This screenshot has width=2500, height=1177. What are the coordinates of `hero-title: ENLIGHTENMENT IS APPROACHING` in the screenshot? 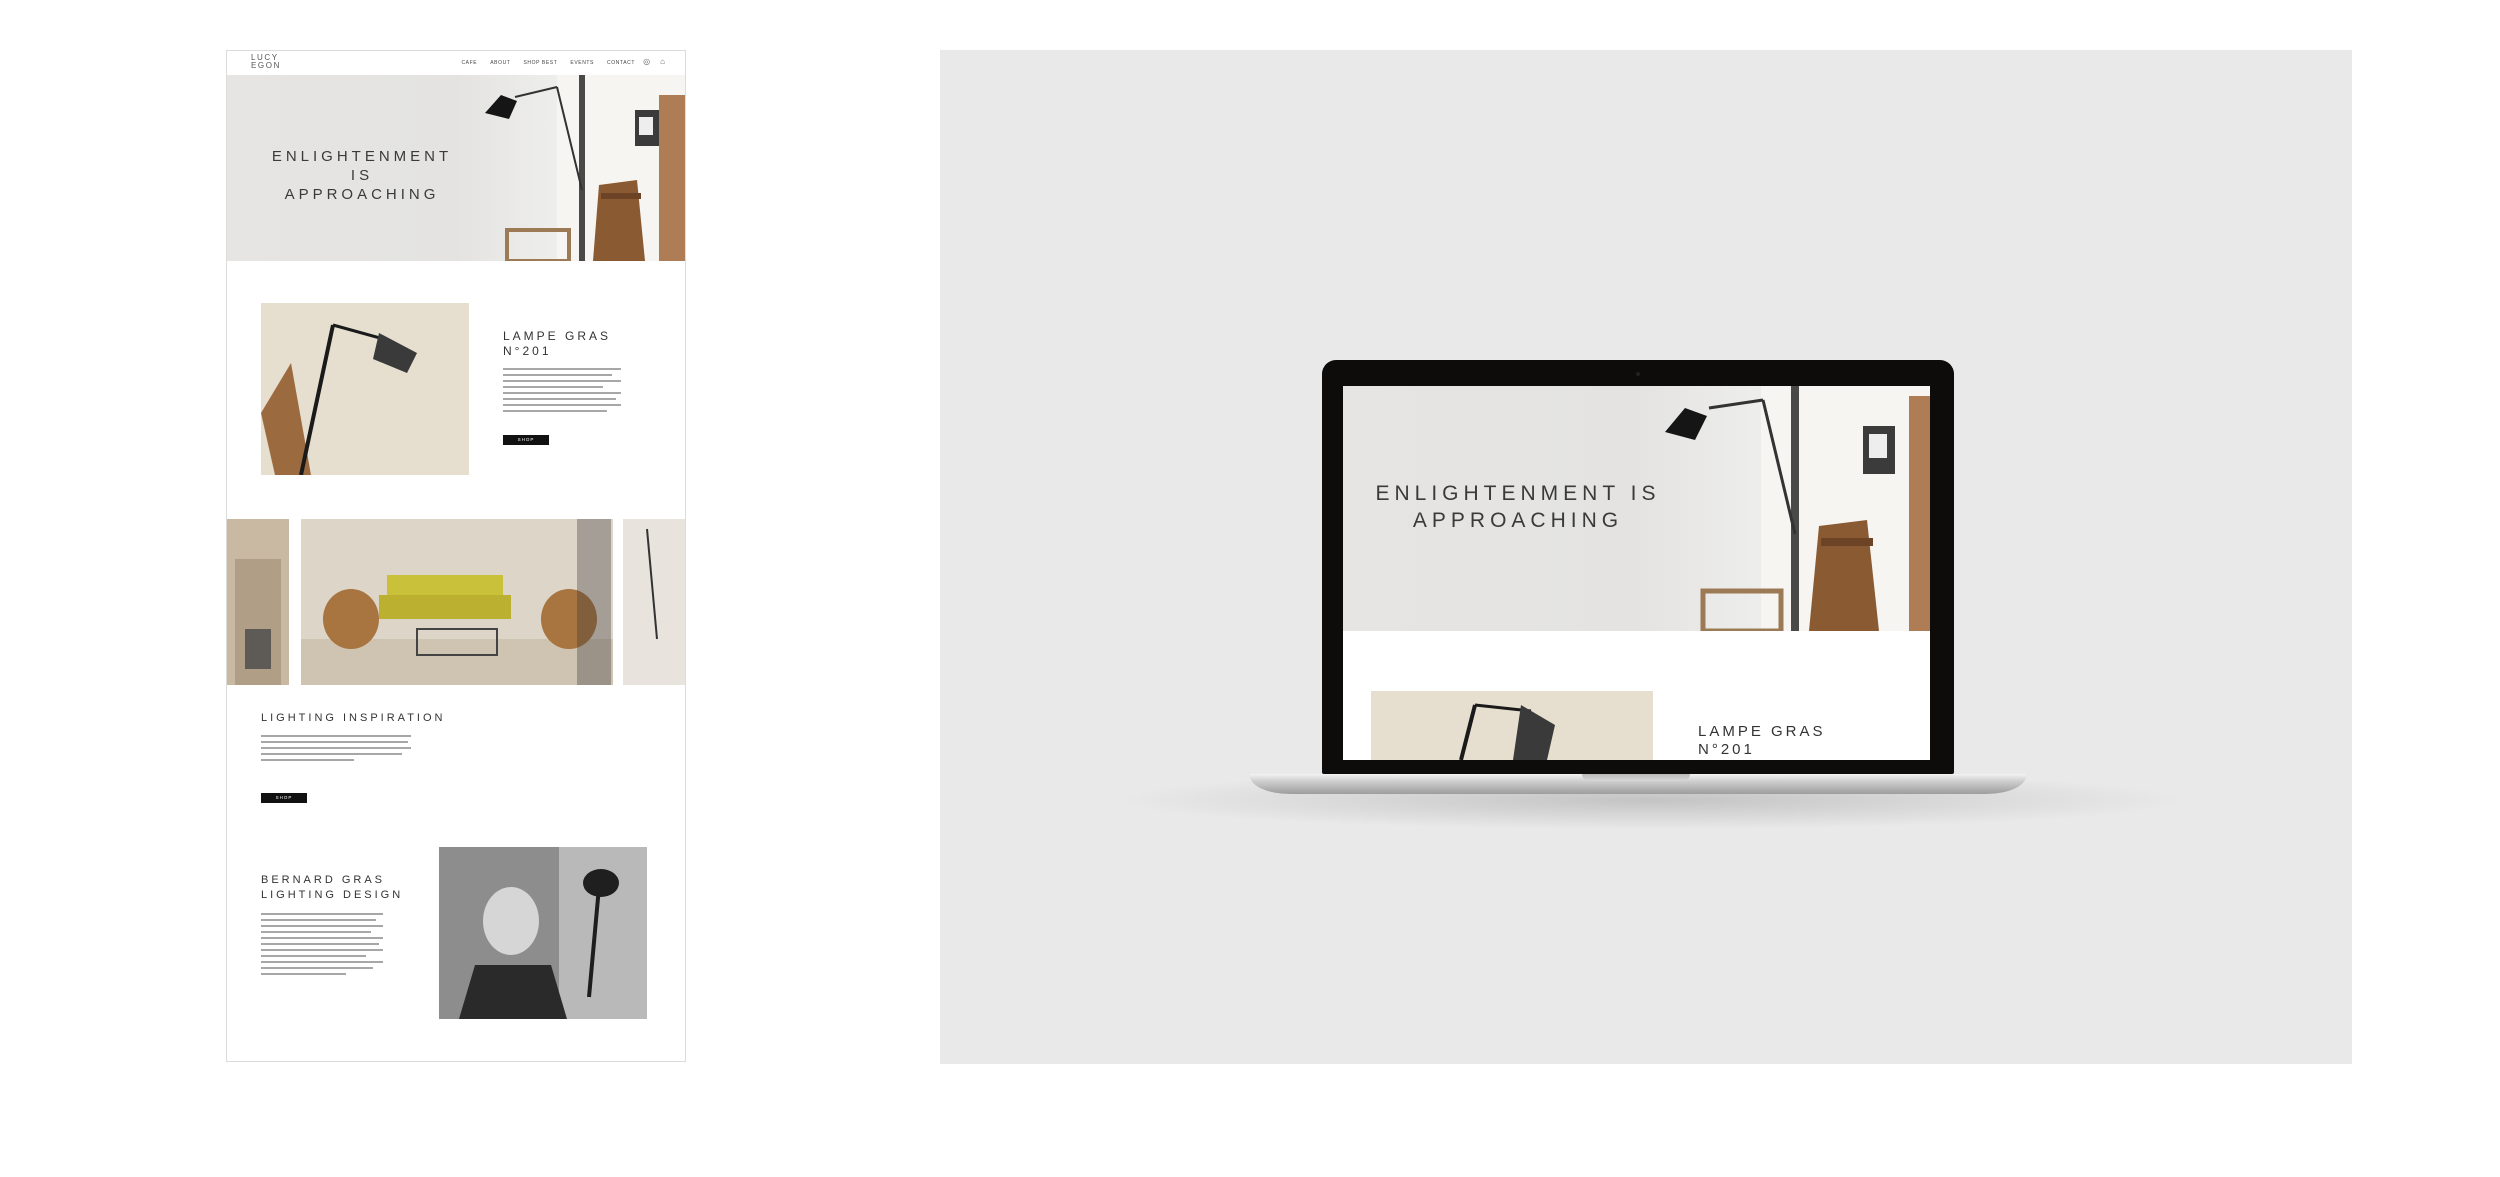 It's located at (362, 175).